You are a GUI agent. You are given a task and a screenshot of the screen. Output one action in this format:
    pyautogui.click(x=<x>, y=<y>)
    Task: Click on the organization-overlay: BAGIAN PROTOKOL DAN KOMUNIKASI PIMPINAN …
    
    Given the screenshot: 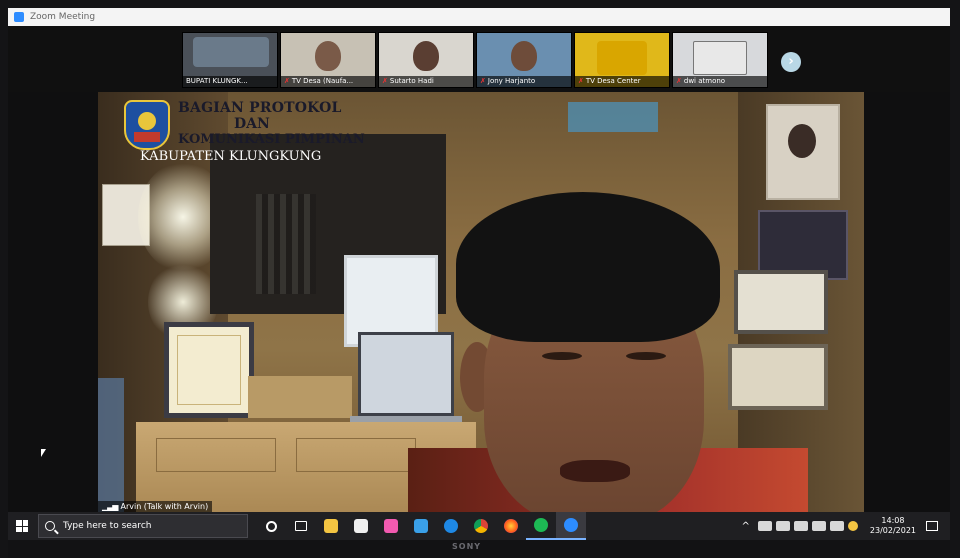 What is the action you would take?
    pyautogui.click(x=259, y=133)
    